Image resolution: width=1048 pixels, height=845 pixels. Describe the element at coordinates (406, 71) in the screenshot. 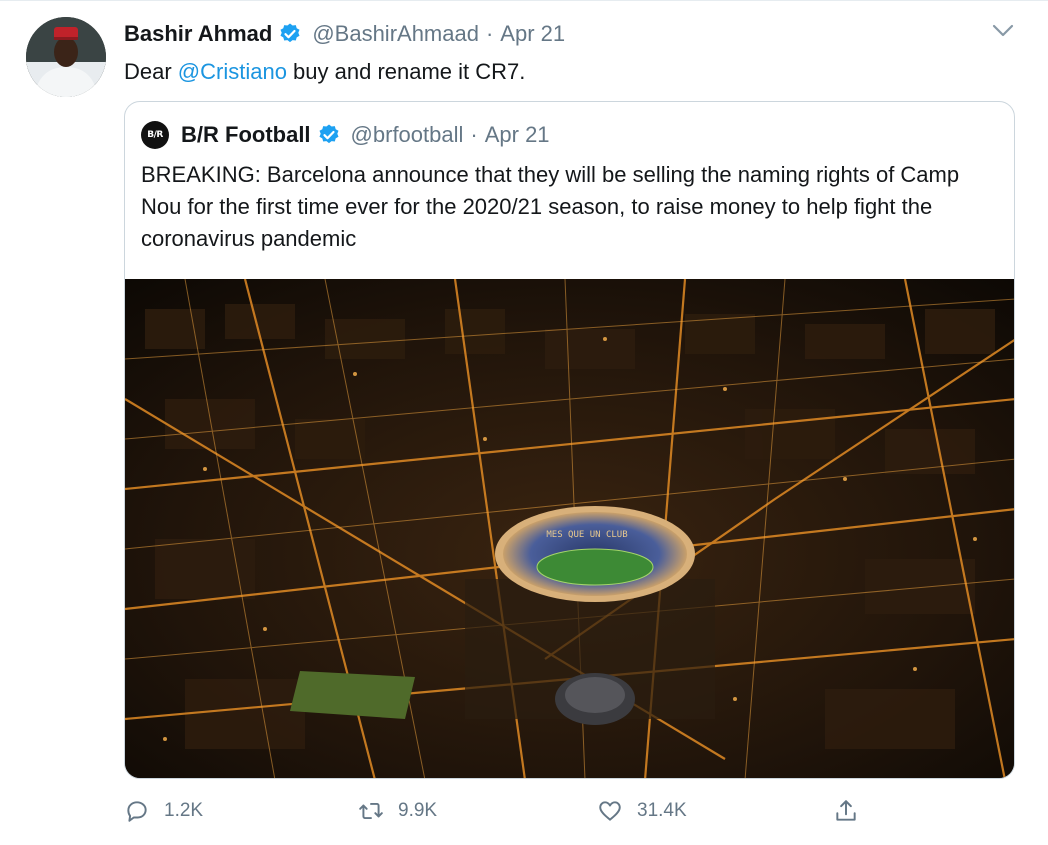

I see `tweet-text-suffix: buy and rename it CR7.` at that location.